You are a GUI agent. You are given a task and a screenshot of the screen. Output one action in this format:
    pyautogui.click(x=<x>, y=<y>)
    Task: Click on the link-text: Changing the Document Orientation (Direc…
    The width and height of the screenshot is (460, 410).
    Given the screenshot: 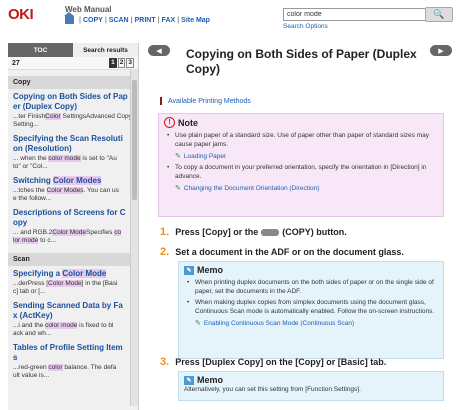 What is the action you would take?
    pyautogui.click(x=251, y=188)
    